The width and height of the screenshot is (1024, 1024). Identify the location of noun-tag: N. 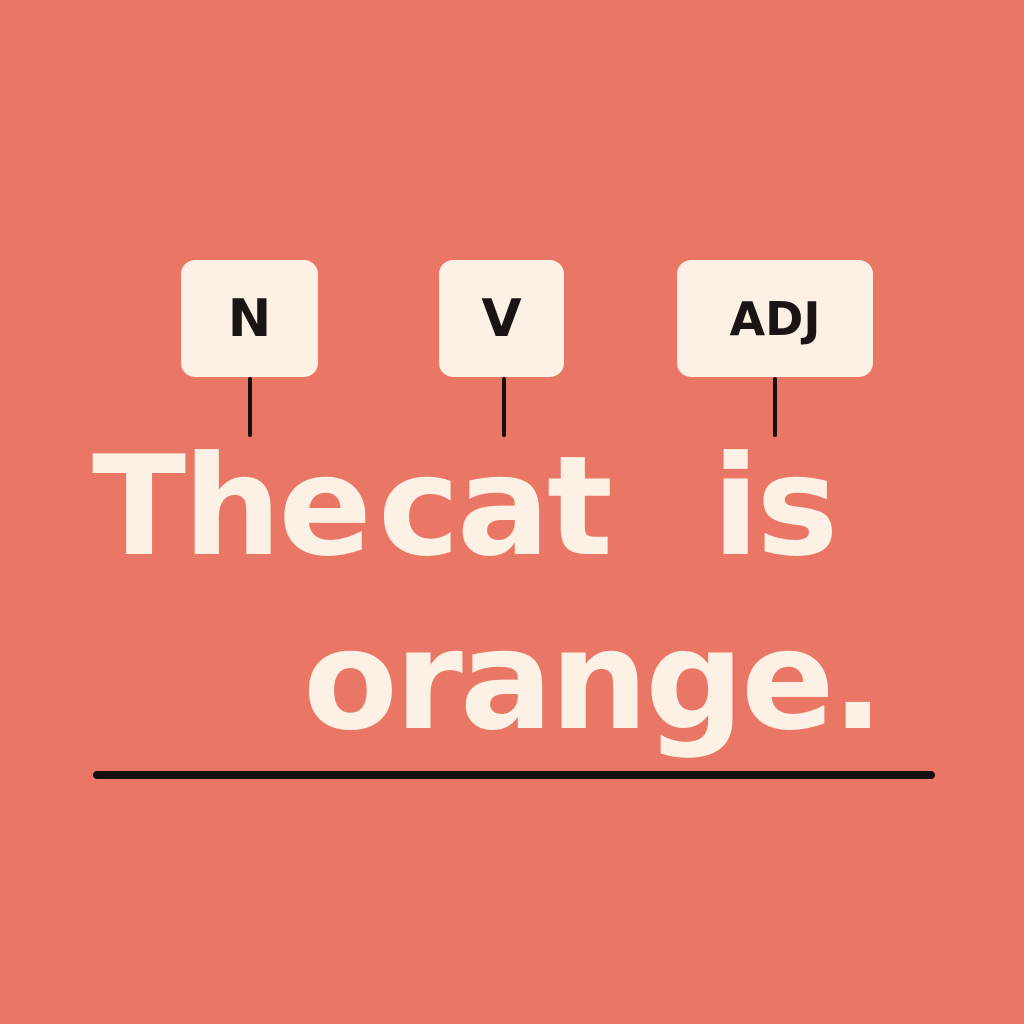
(249, 318).